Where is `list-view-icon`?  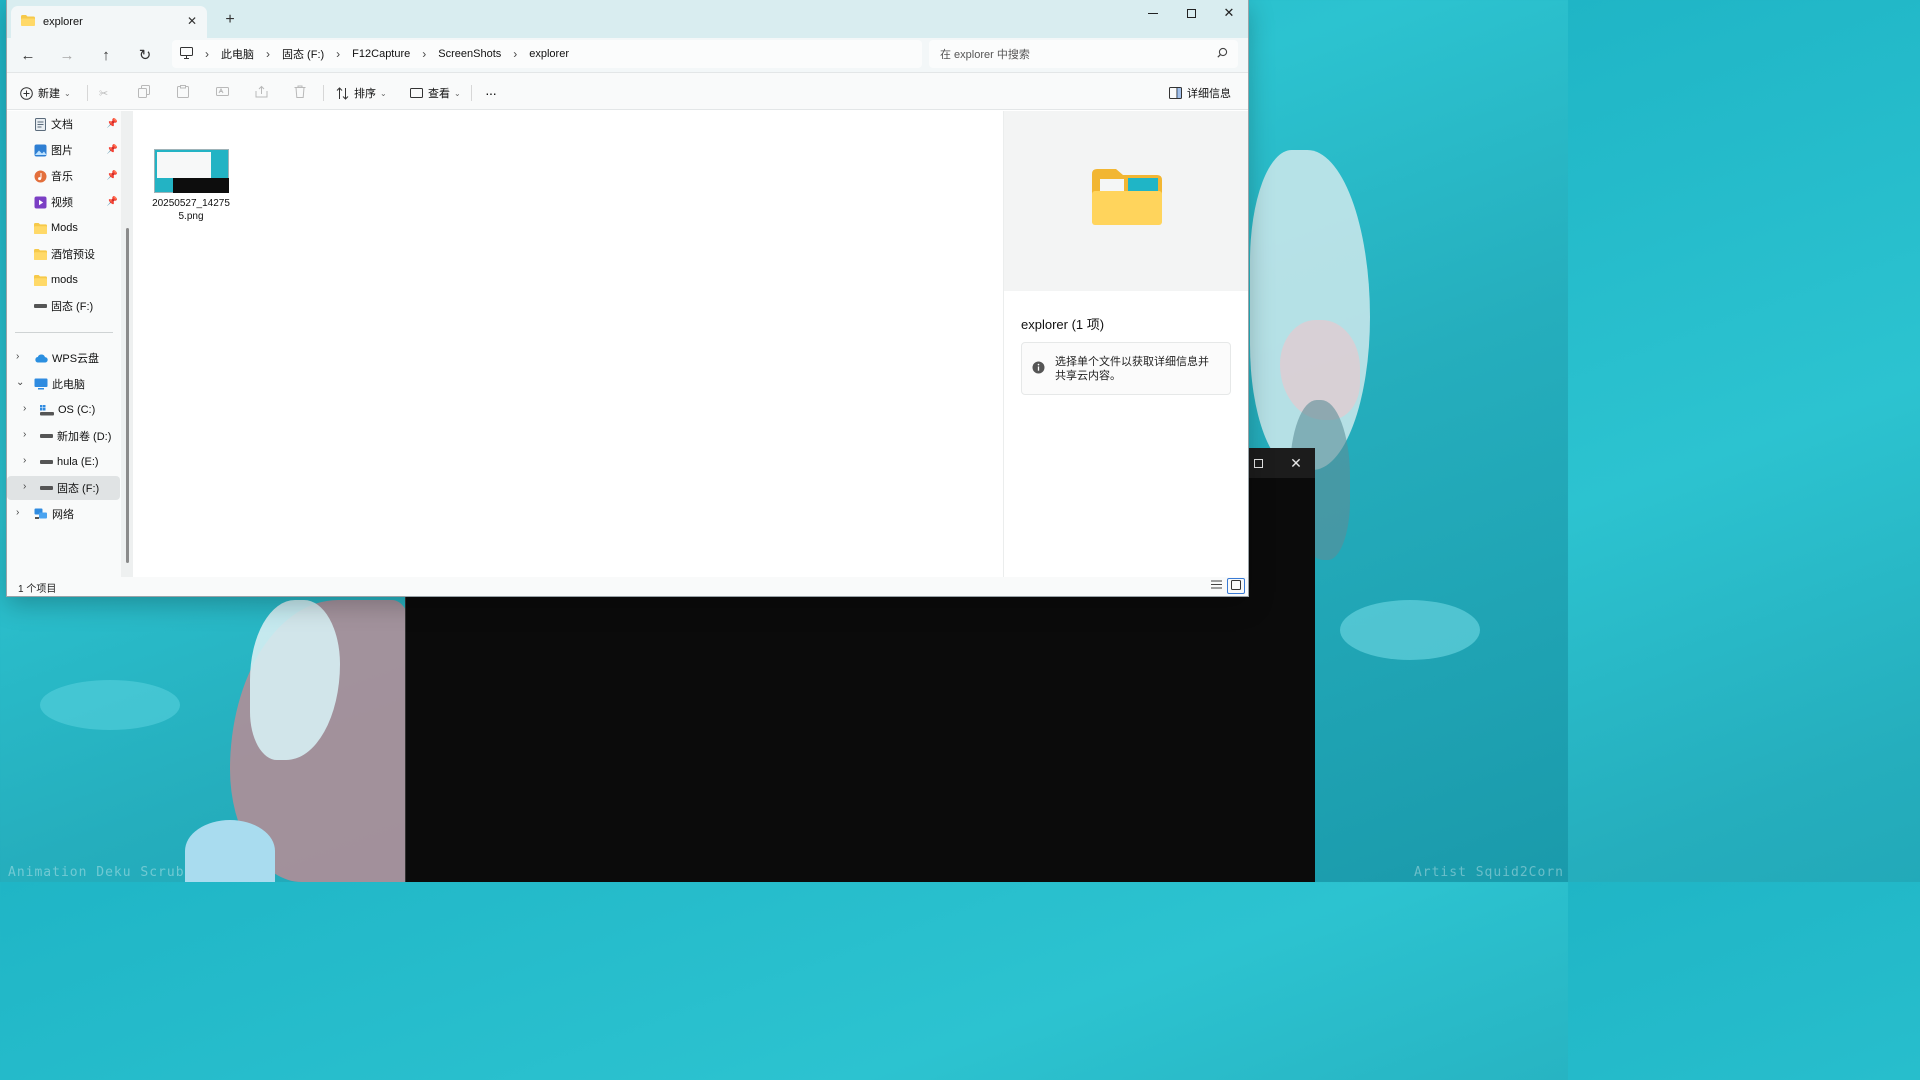 list-view-icon is located at coordinates (1216, 586).